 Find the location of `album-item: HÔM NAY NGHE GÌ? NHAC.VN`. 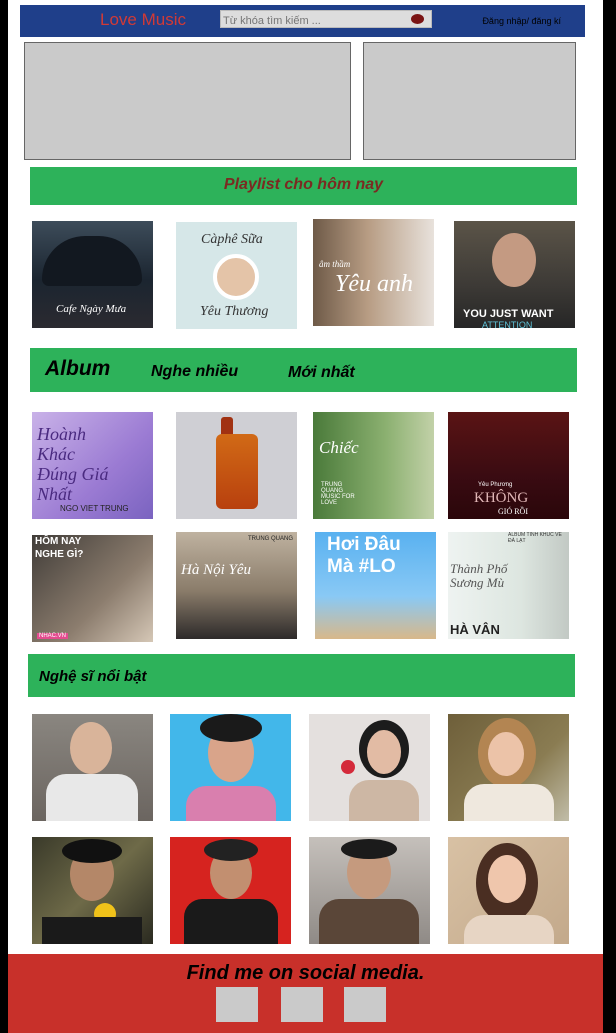

album-item: HÔM NAY NGHE GÌ? NHAC.VN is located at coordinates (92, 588).